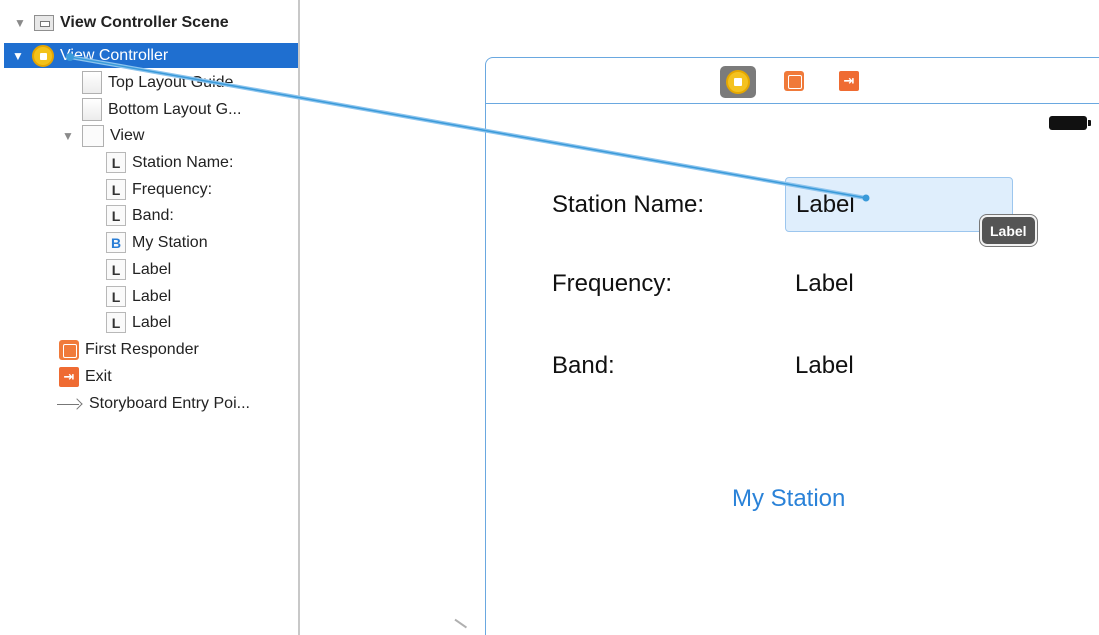  I want to click on resize-handle-icon, so click(459, 626).